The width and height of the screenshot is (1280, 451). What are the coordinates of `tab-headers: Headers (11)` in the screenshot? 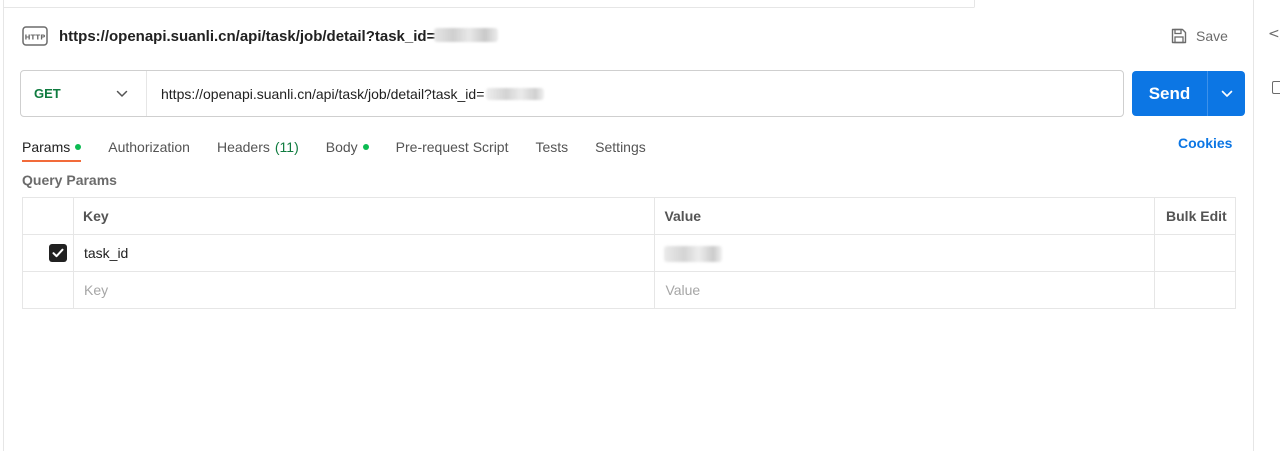 It's located at (258, 147).